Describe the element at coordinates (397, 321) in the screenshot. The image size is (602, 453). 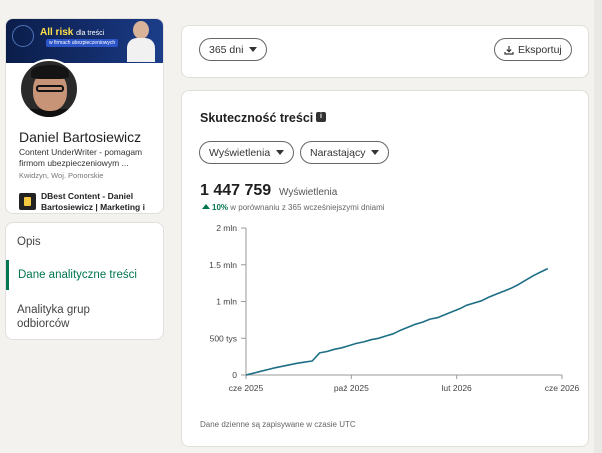
I see `views-series-line` at that location.